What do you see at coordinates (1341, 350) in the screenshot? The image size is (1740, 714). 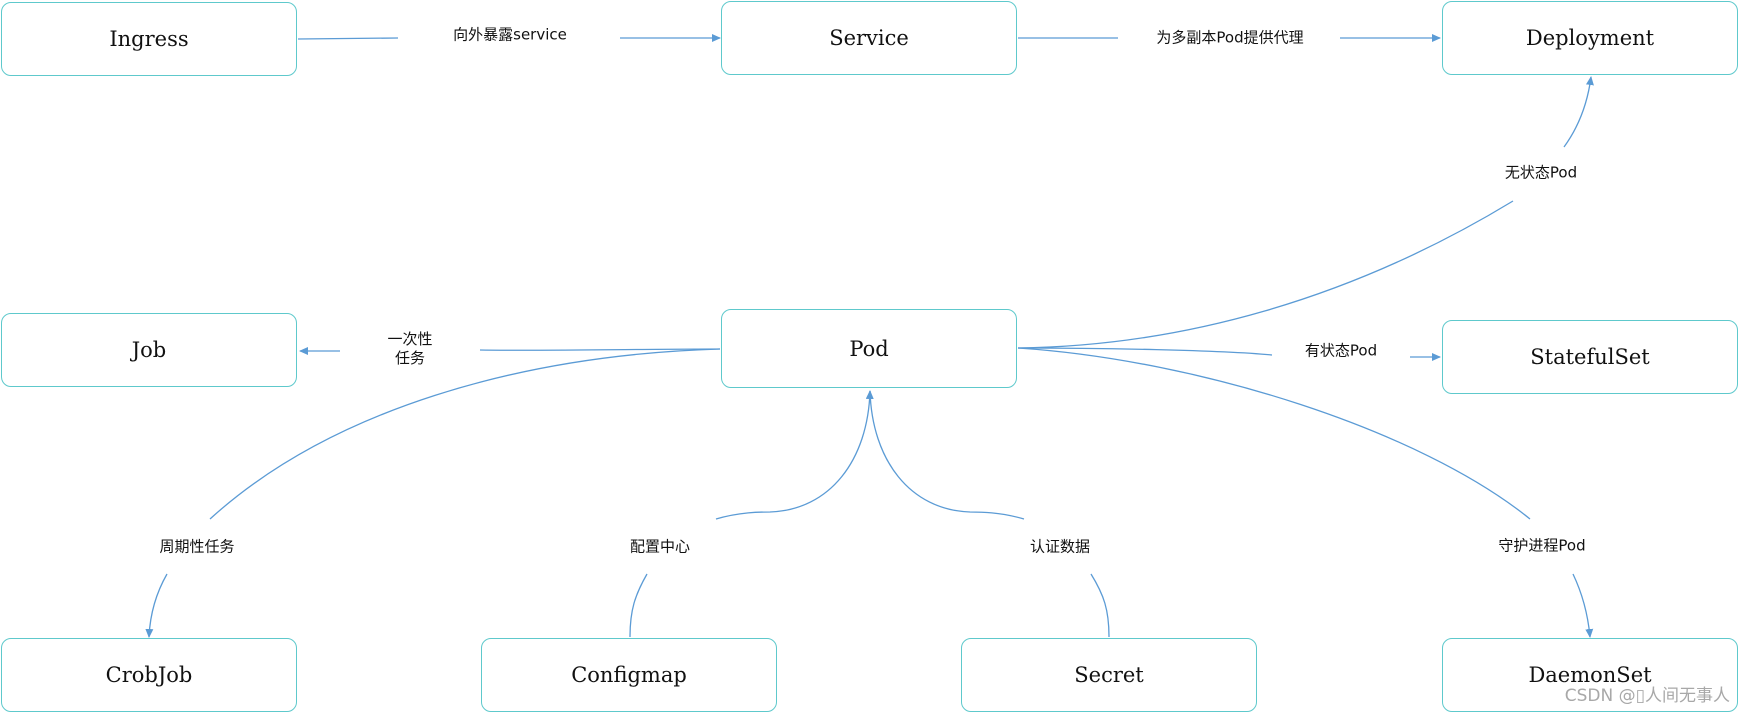 I see `edge-label-pod-statefulset: 有状态Pod` at bounding box center [1341, 350].